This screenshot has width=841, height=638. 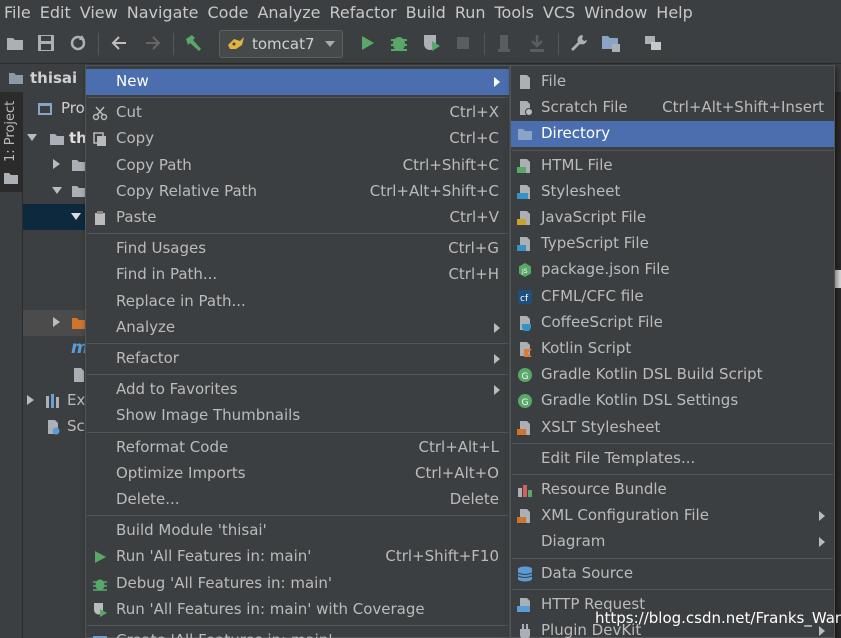 I want to click on menu-item-paste: Paste Ctrl+V, so click(x=297, y=218).